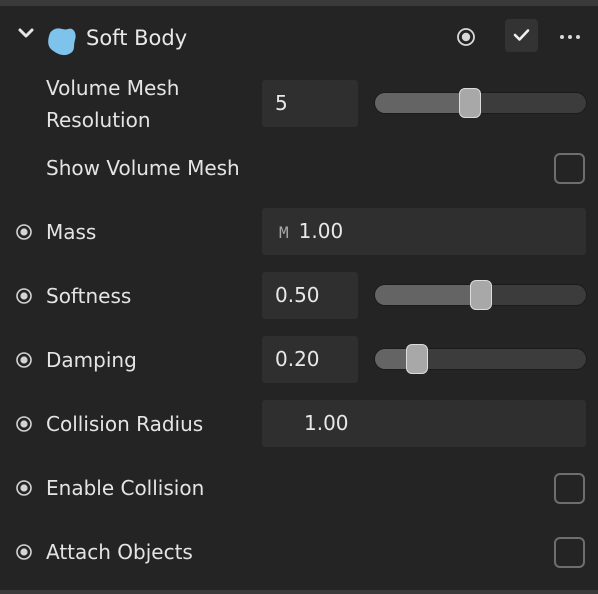  I want to click on soft-body-blob-icon, so click(62, 41).